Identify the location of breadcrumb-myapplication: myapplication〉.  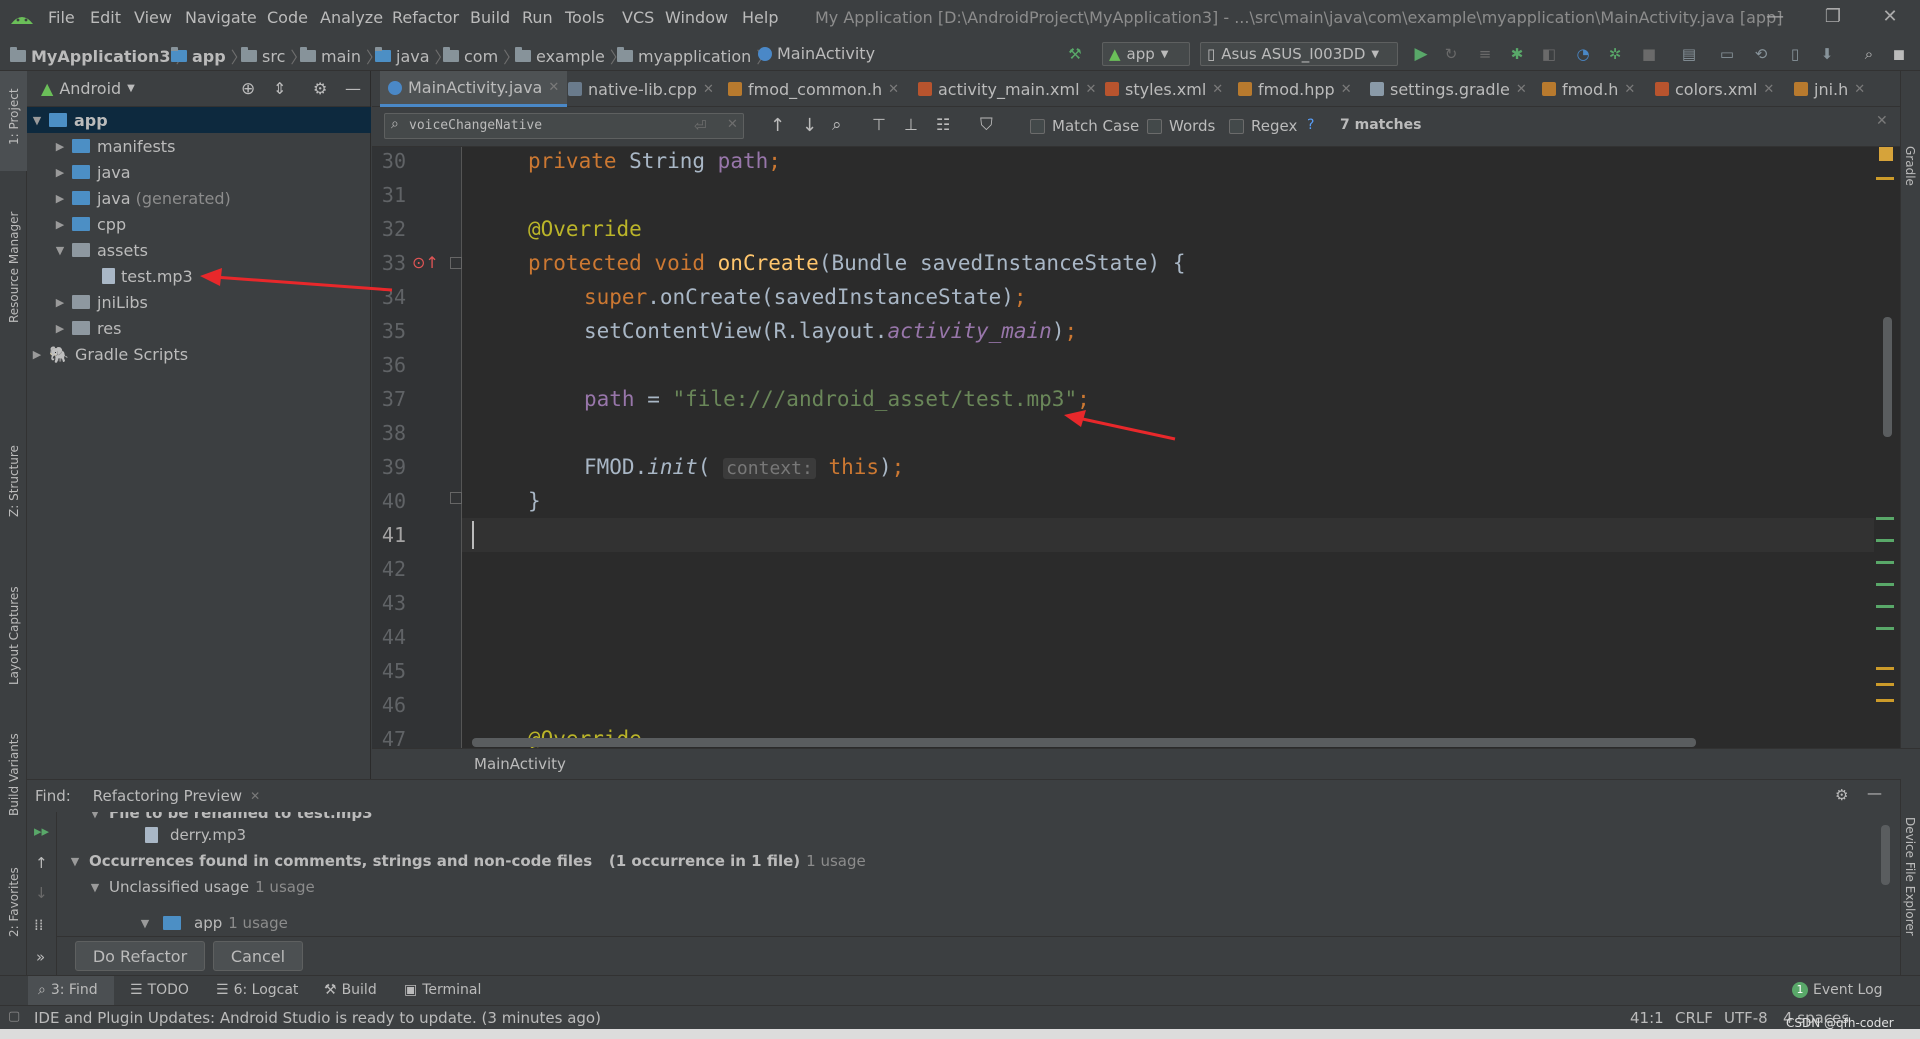
(694, 56).